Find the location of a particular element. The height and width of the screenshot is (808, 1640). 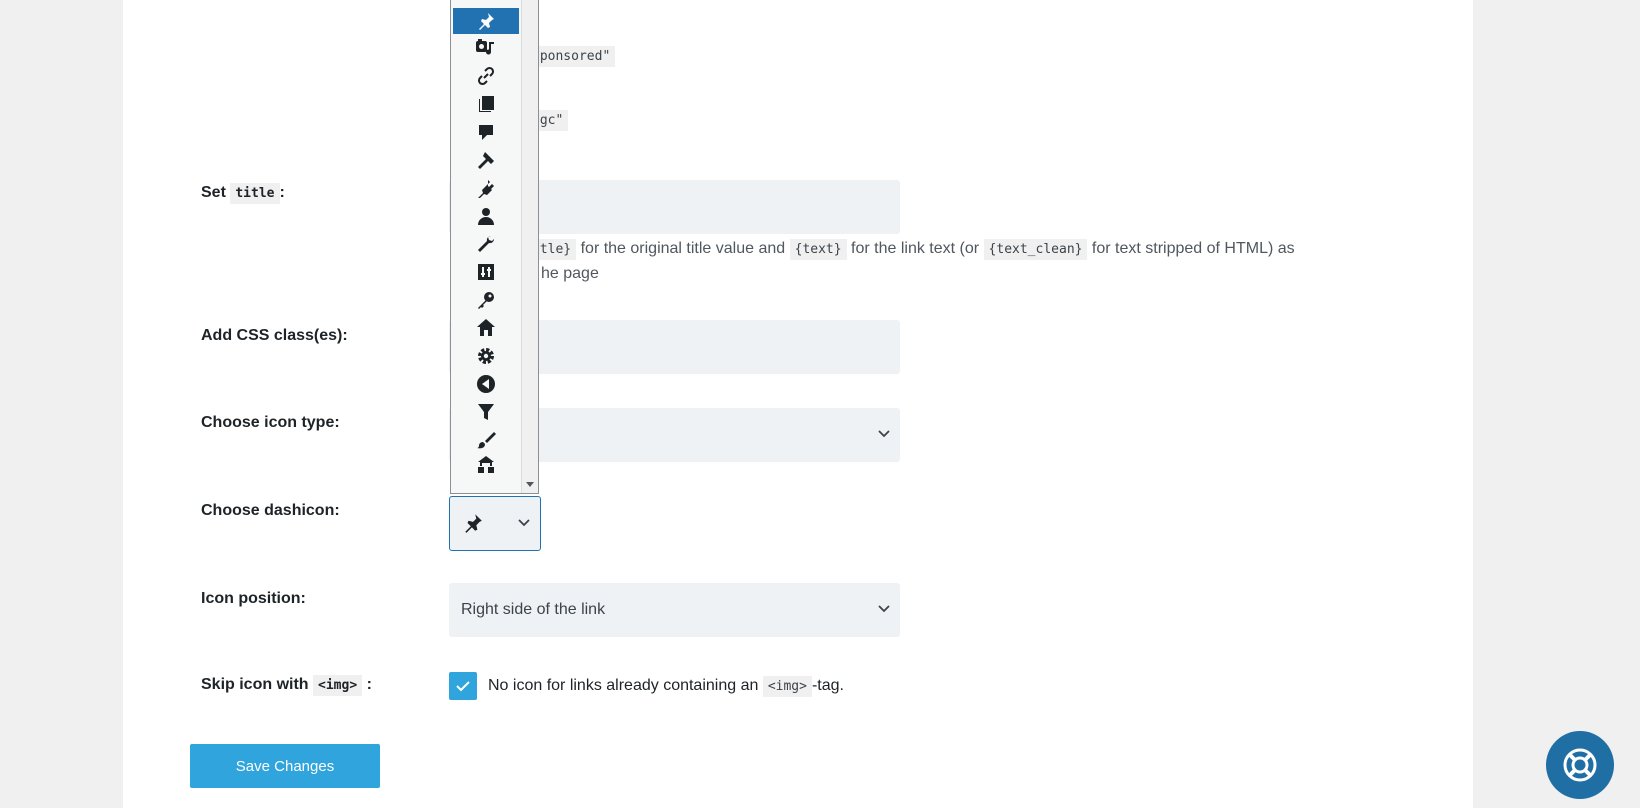

dashicon-option-key is located at coordinates (486, 300).